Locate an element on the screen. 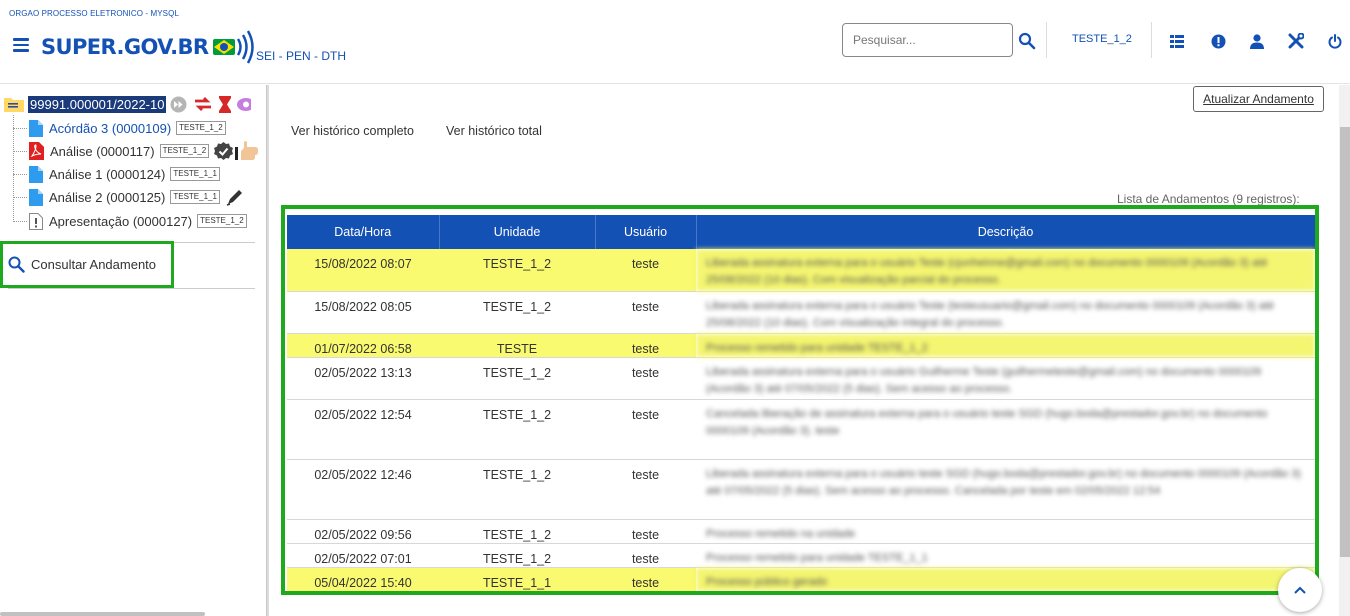  cell-unit: TESTE_1_1 is located at coordinates (517, 579).